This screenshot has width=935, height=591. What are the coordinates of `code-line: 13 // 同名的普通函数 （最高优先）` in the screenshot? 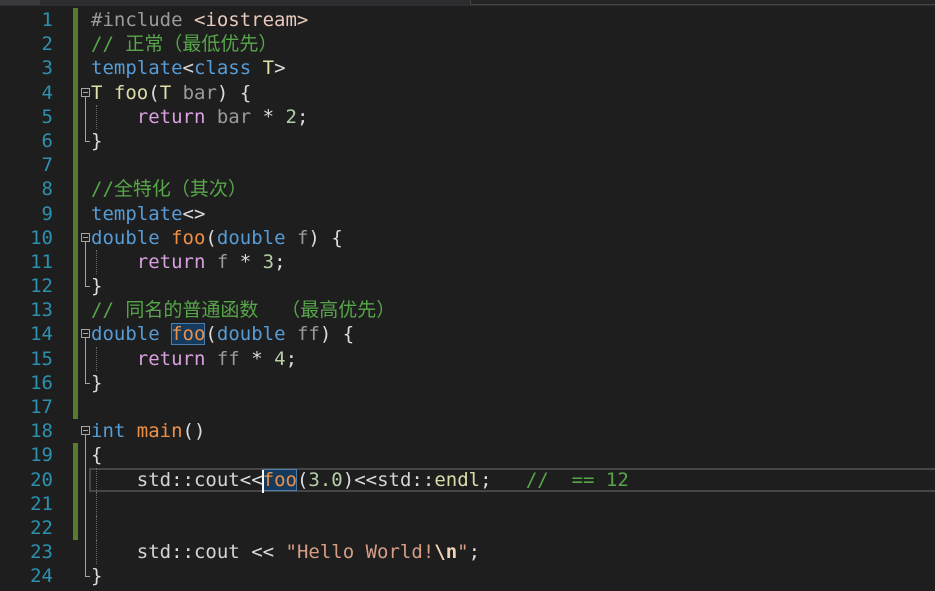 It's located at (467, 310).